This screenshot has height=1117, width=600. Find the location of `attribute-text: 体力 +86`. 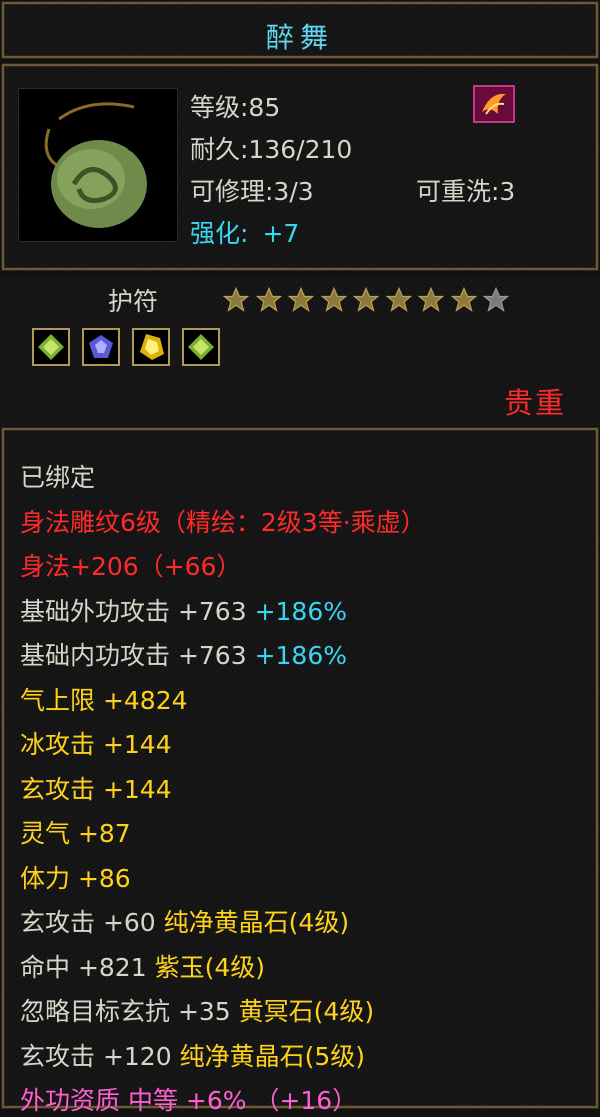

attribute-text: 体力 +86 is located at coordinates (75, 878).